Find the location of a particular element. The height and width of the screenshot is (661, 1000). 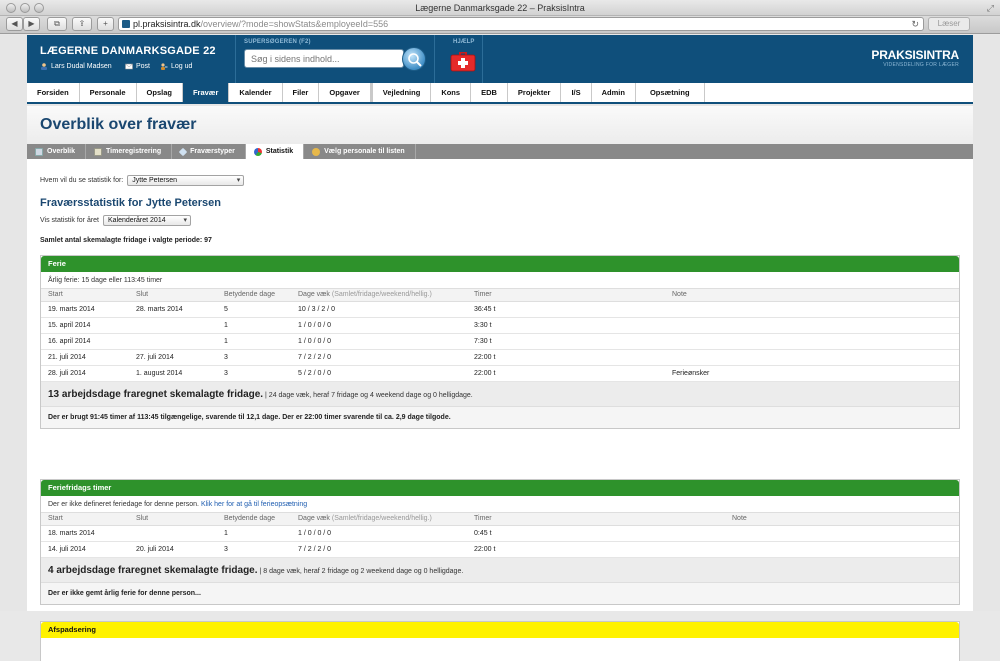

site-favicon-icon is located at coordinates (126, 24).